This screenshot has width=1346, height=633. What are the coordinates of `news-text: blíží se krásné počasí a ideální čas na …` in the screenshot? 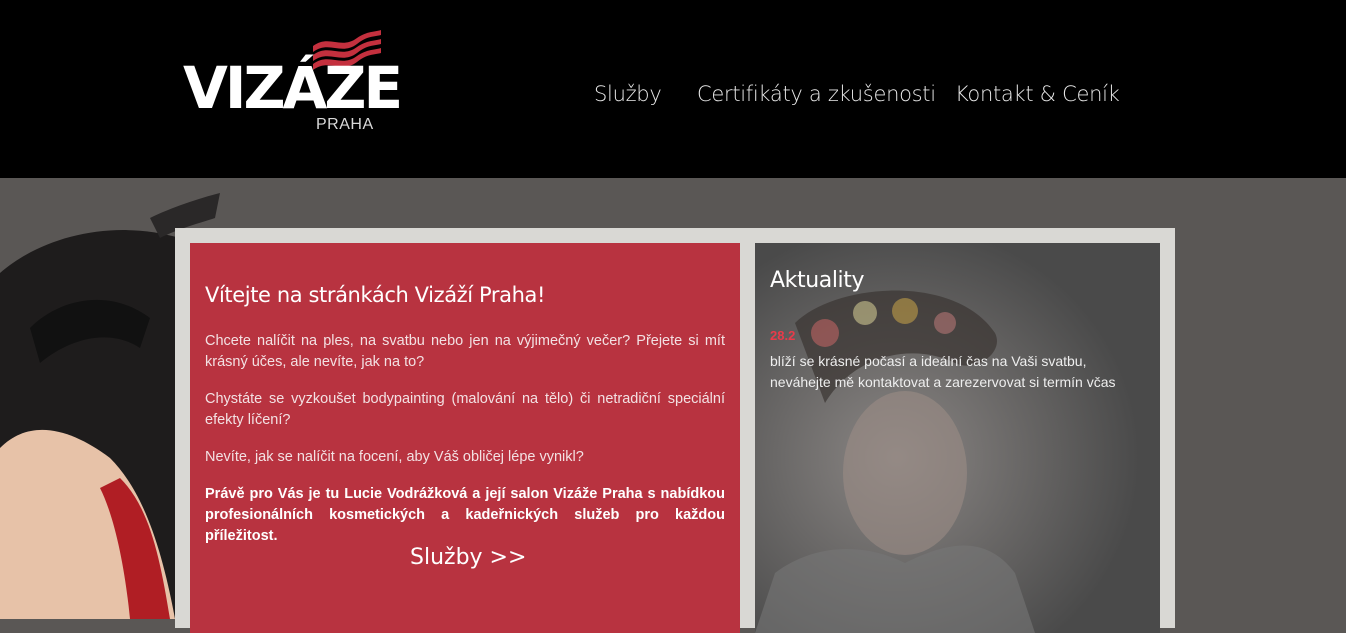 It's located at (943, 371).